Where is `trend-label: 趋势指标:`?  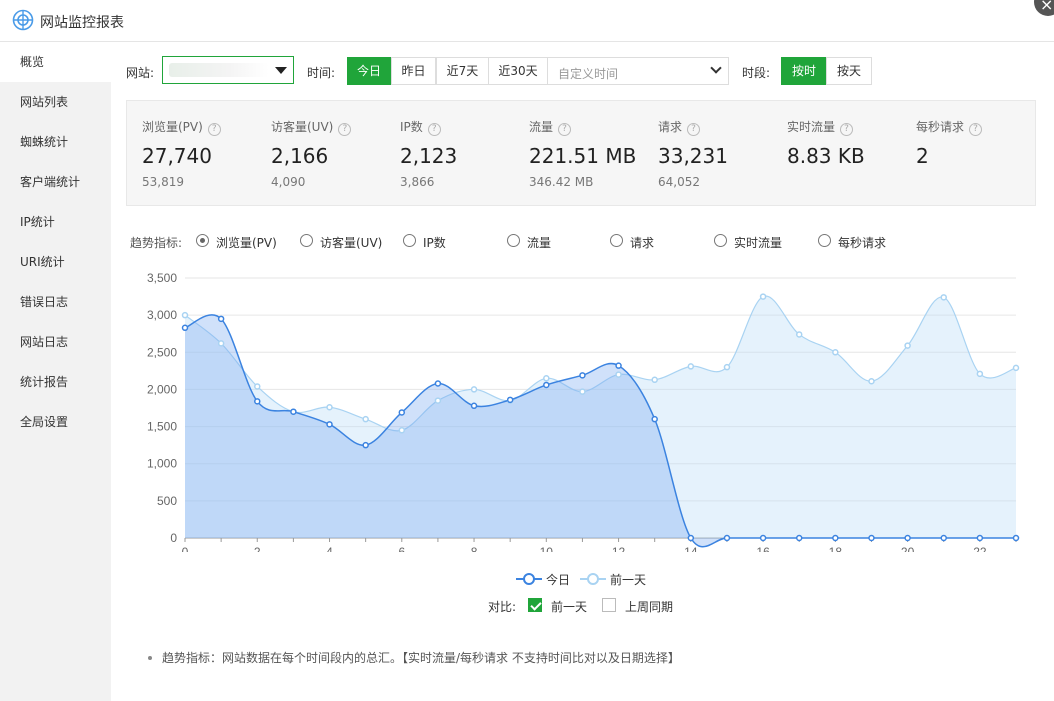
trend-label: 趋势指标: is located at coordinates (156, 243).